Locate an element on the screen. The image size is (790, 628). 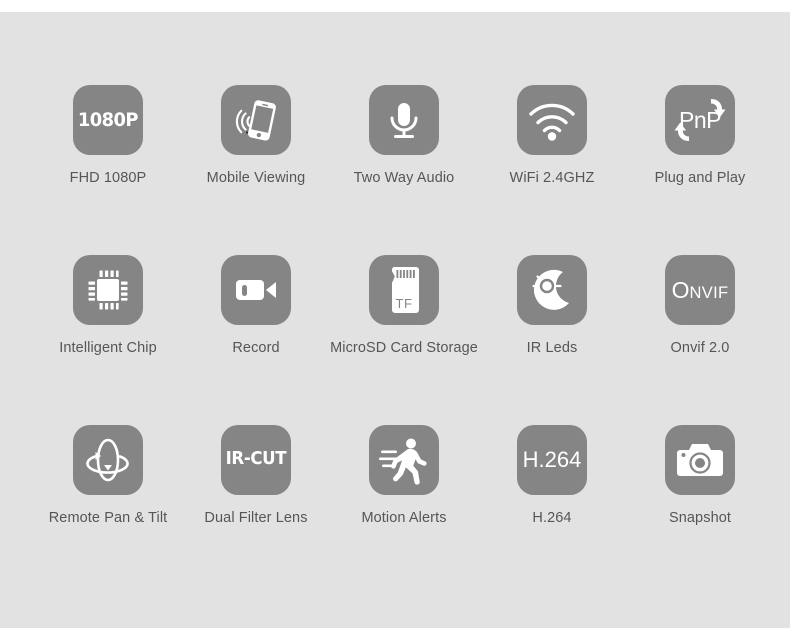
pnp-text-label: PnP is located at coordinates (700, 119).